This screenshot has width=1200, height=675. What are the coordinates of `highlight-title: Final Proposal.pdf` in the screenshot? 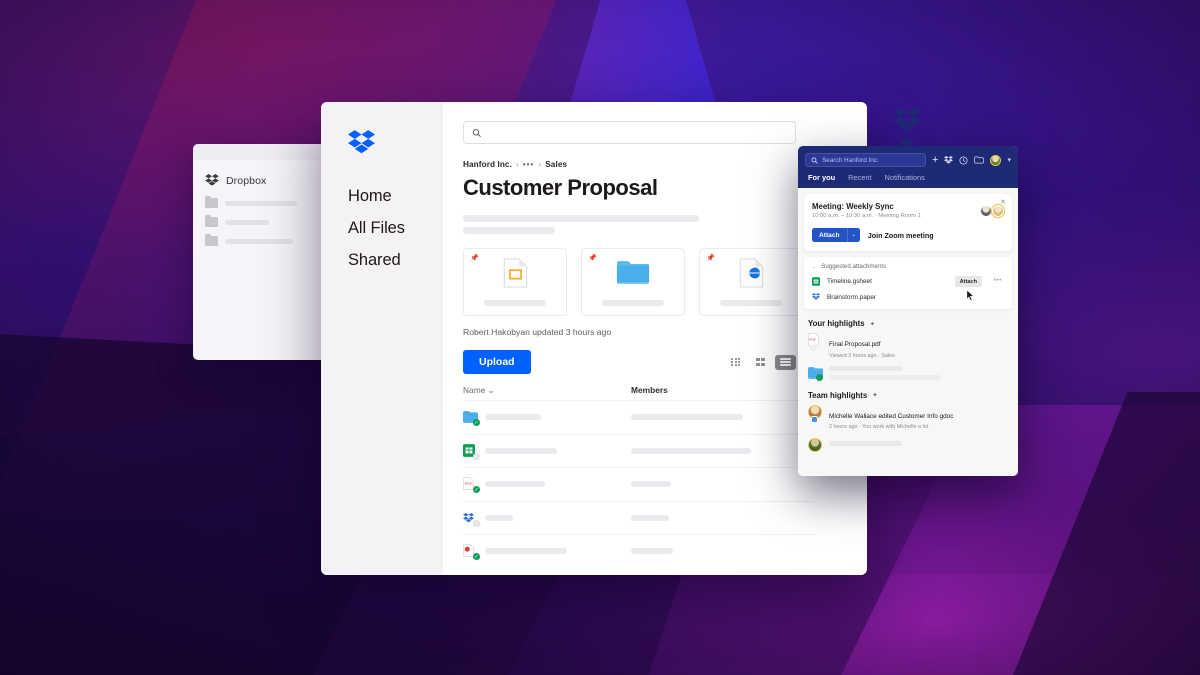 It's located at (855, 344).